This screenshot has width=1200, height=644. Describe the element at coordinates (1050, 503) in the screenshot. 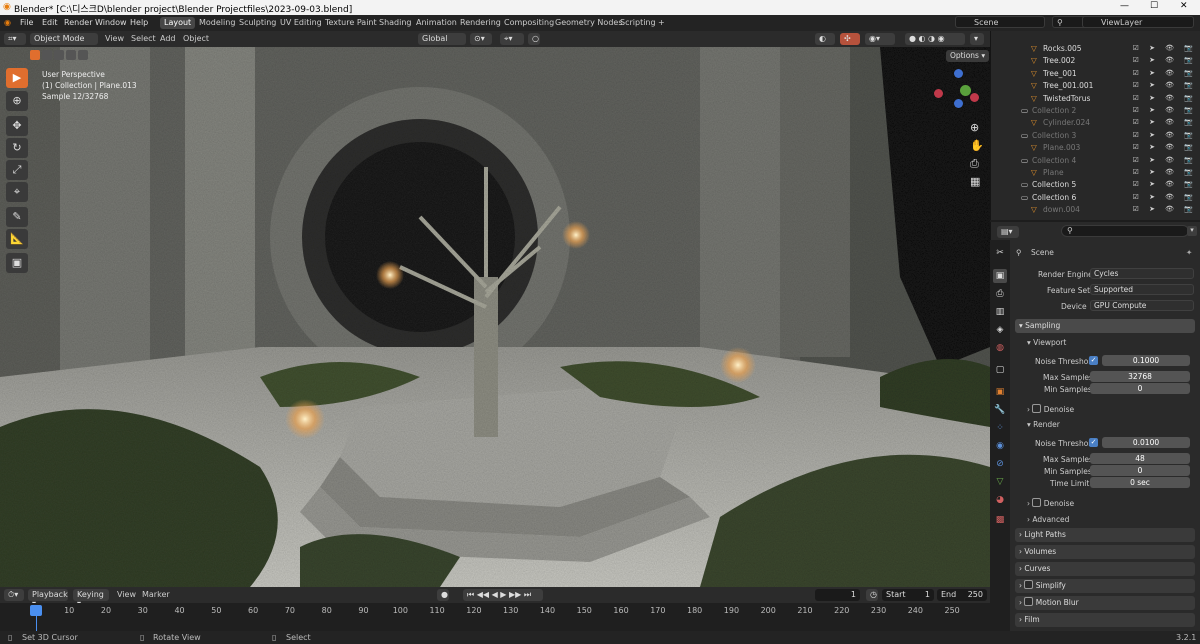

I see `r-denoise-subpanel: › Denoise` at that location.